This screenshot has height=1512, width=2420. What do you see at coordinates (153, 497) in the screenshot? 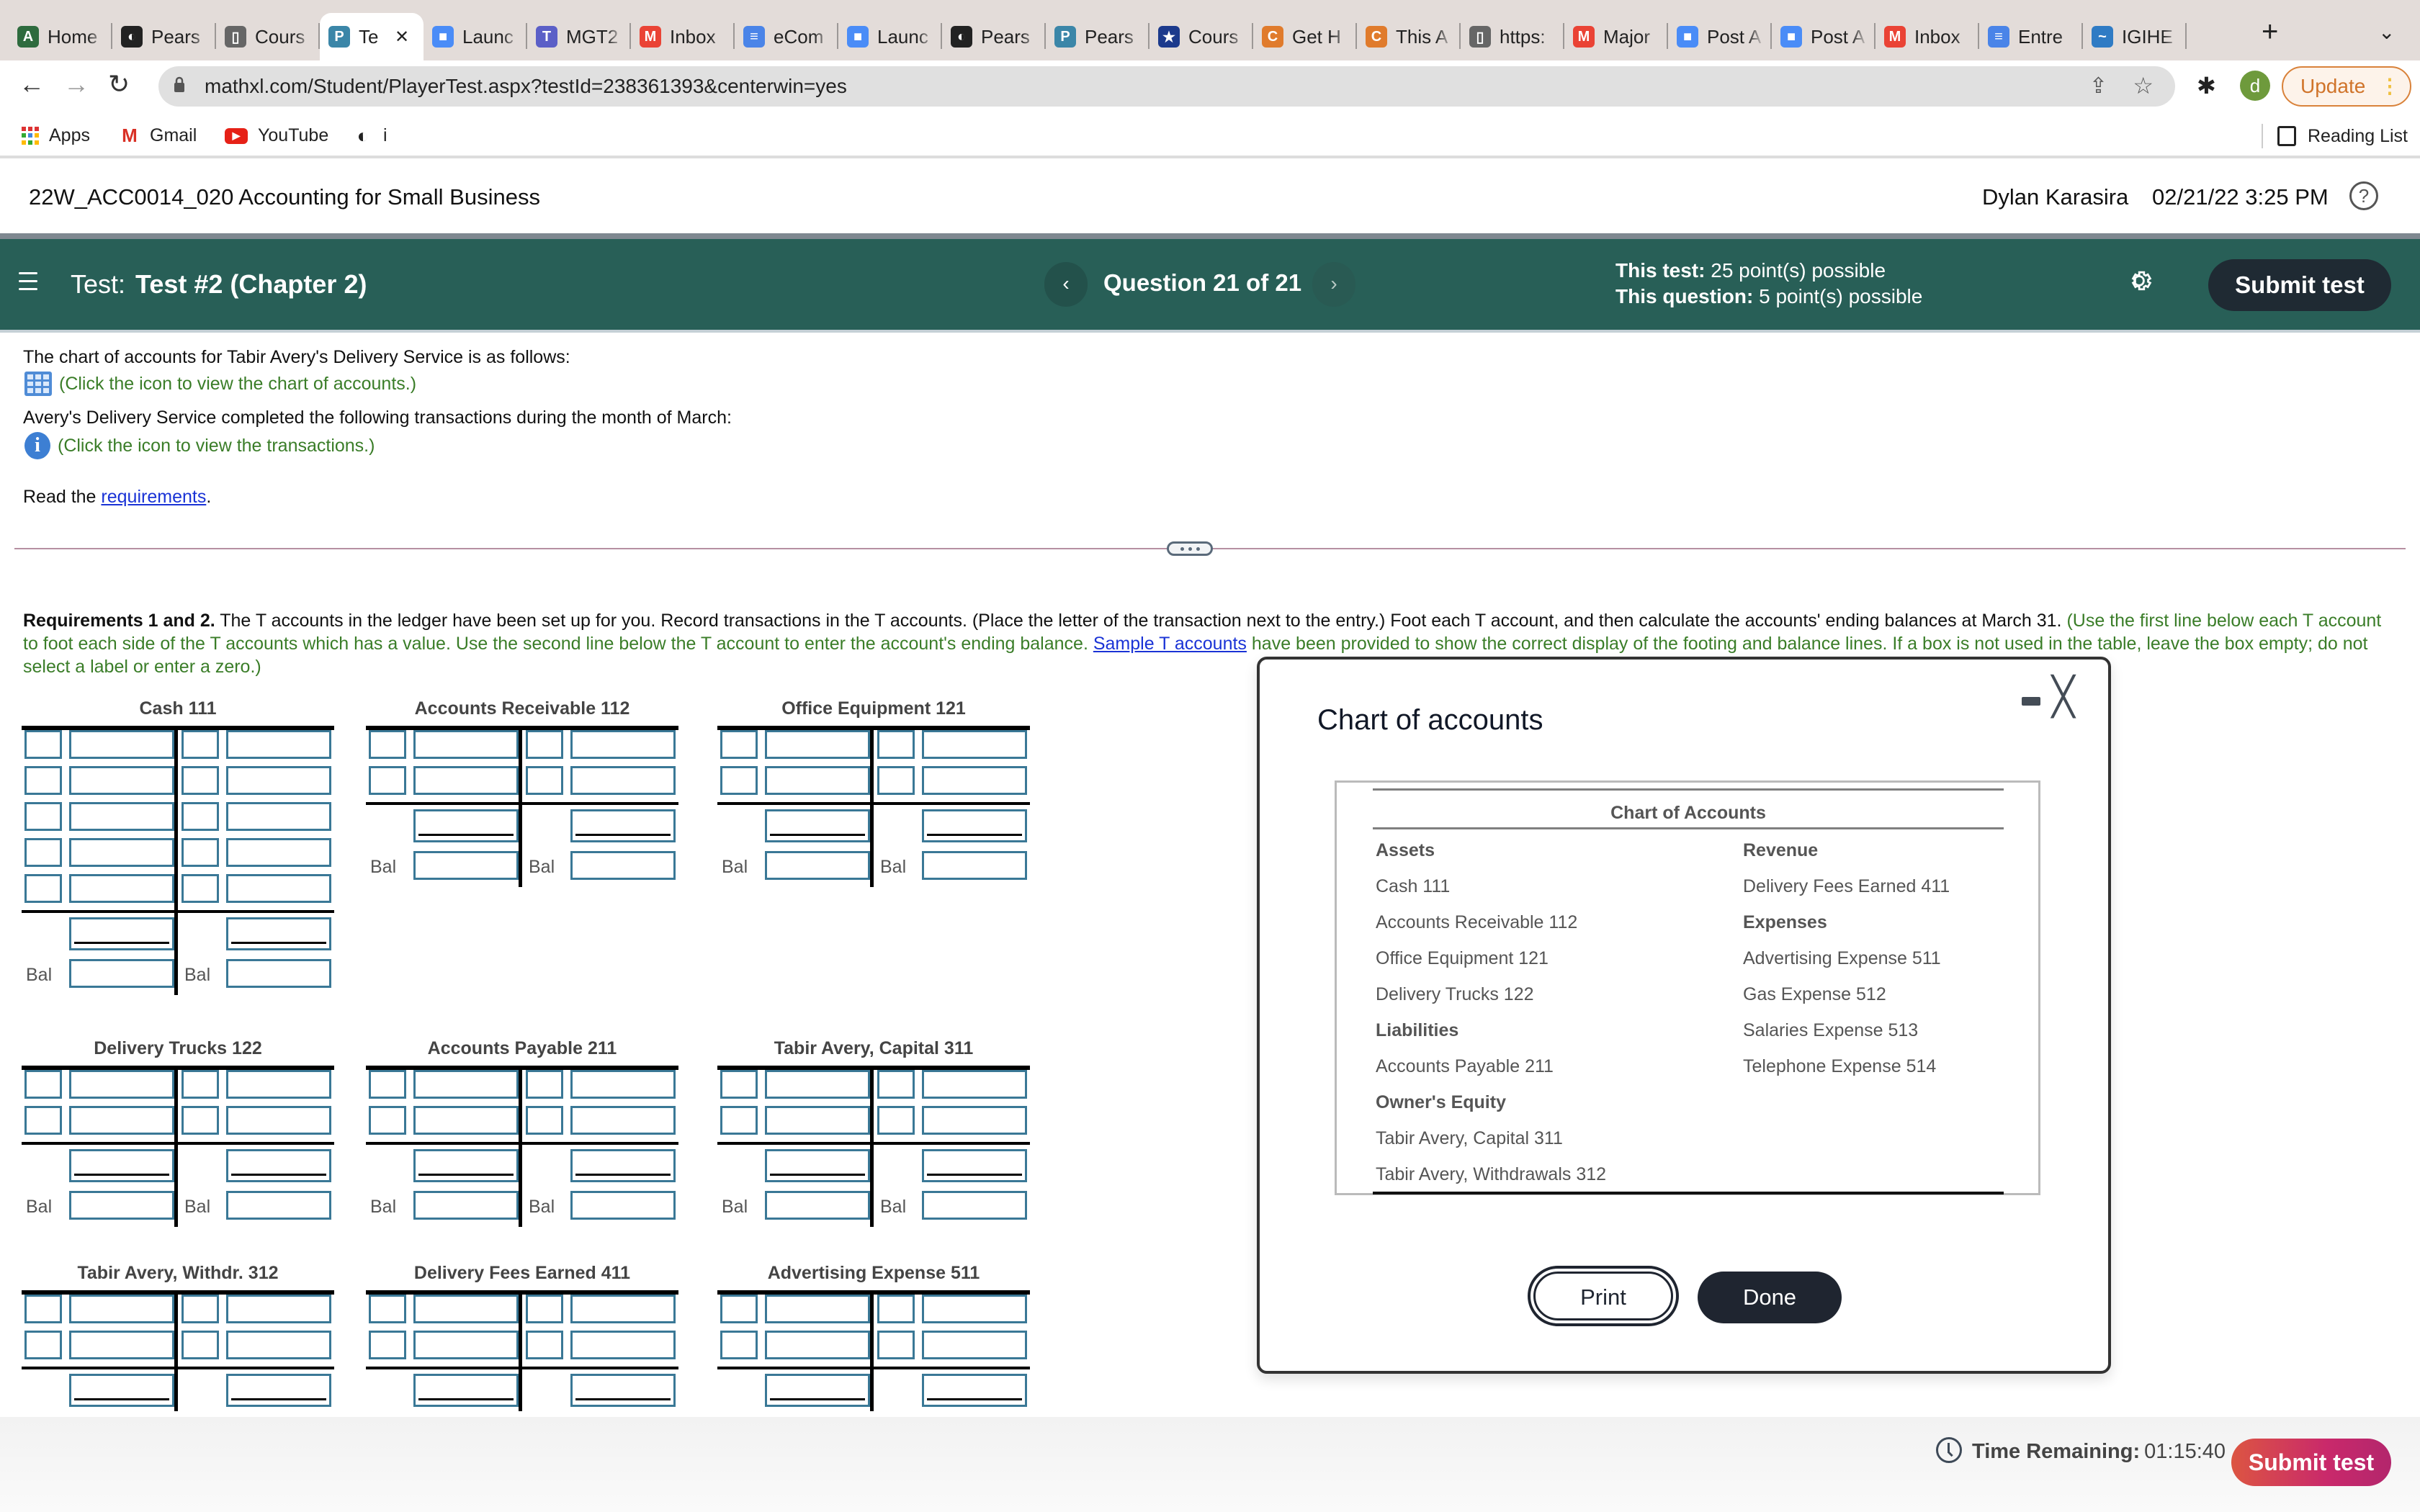
I see `requirements-link: requirements` at bounding box center [153, 497].